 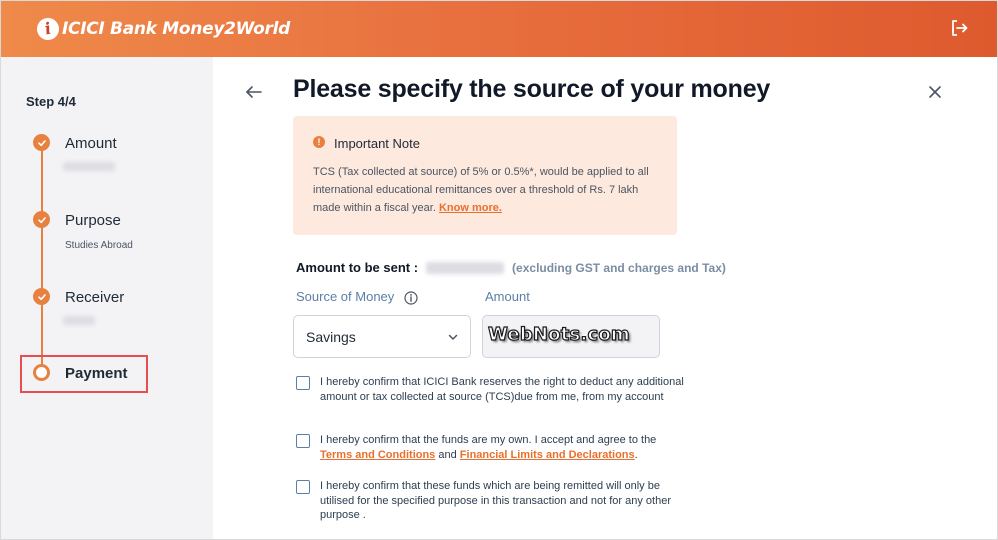 What do you see at coordinates (619, 267) in the screenshot?
I see `amount-note: (excluding GST and charges and Tax)` at bounding box center [619, 267].